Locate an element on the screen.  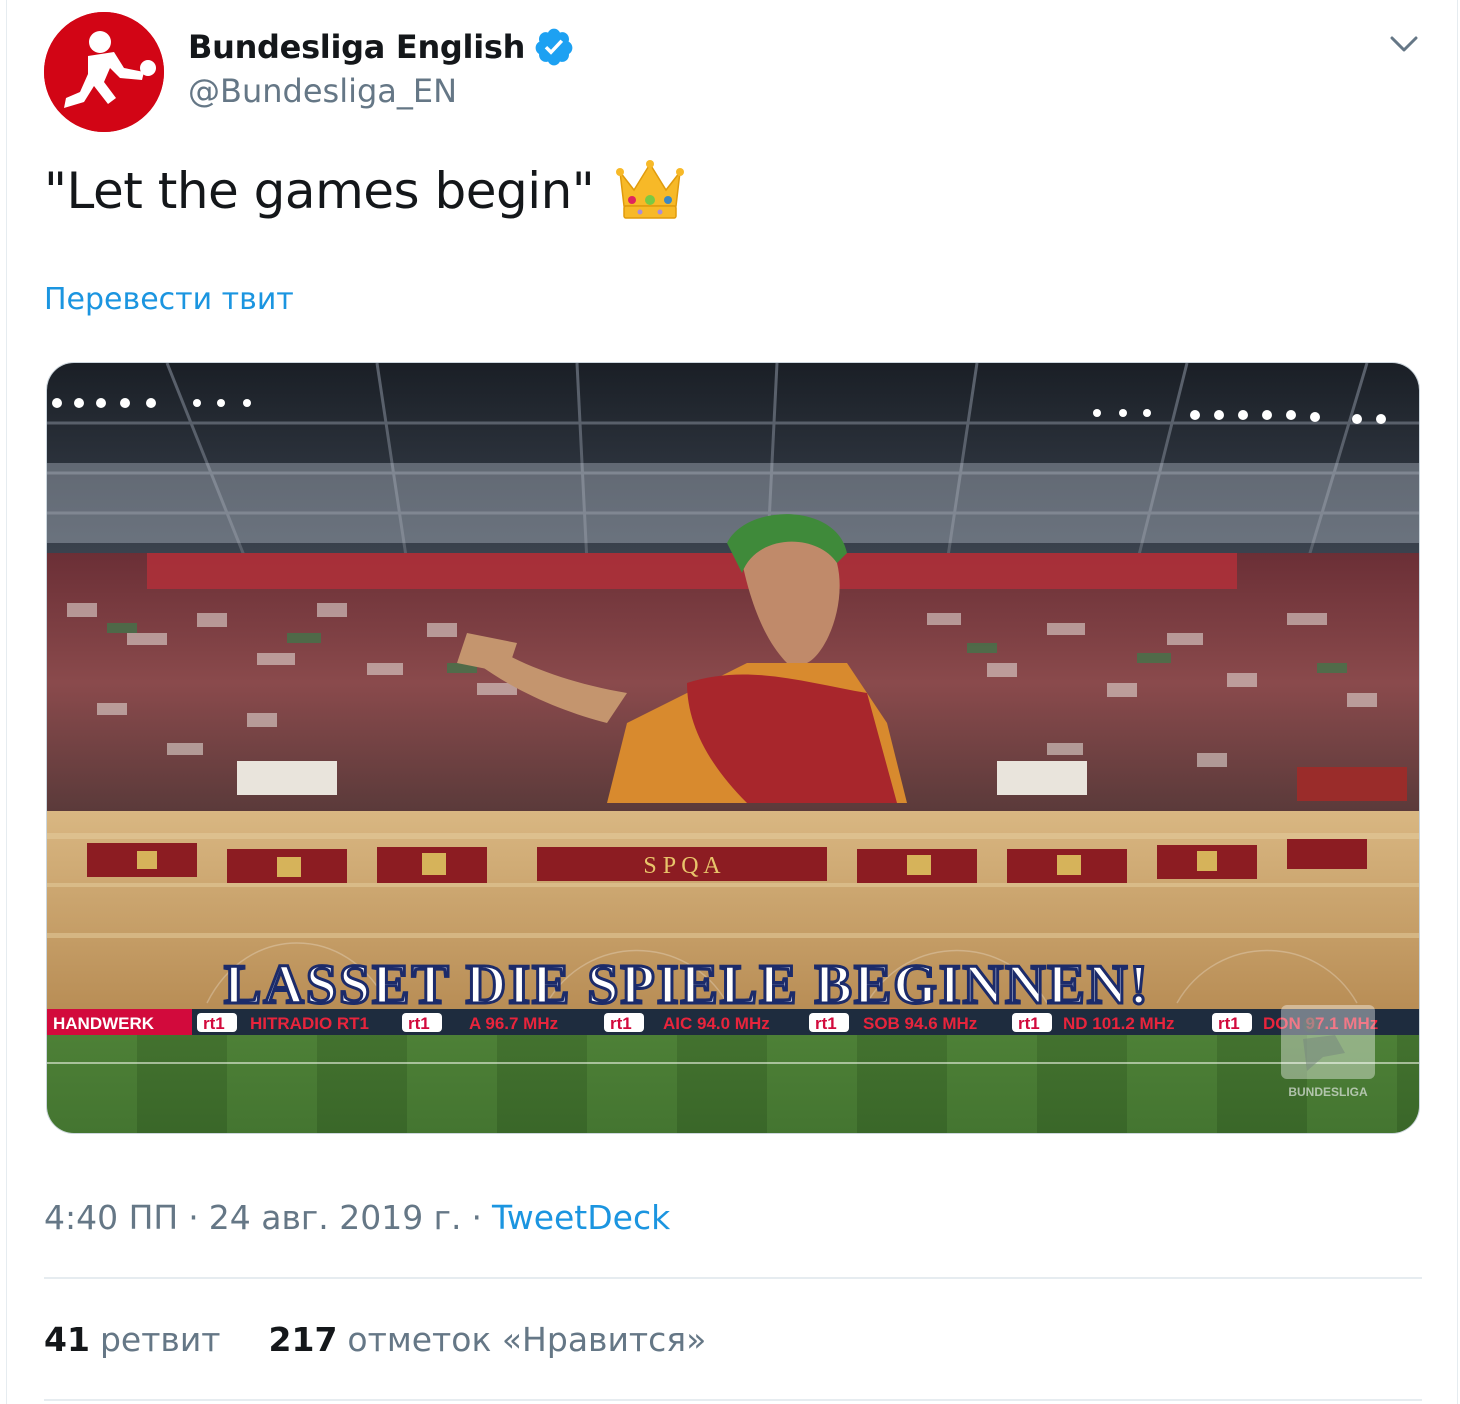
likes-stat: 217 отметок «Нравится» is located at coordinates (488, 1339).